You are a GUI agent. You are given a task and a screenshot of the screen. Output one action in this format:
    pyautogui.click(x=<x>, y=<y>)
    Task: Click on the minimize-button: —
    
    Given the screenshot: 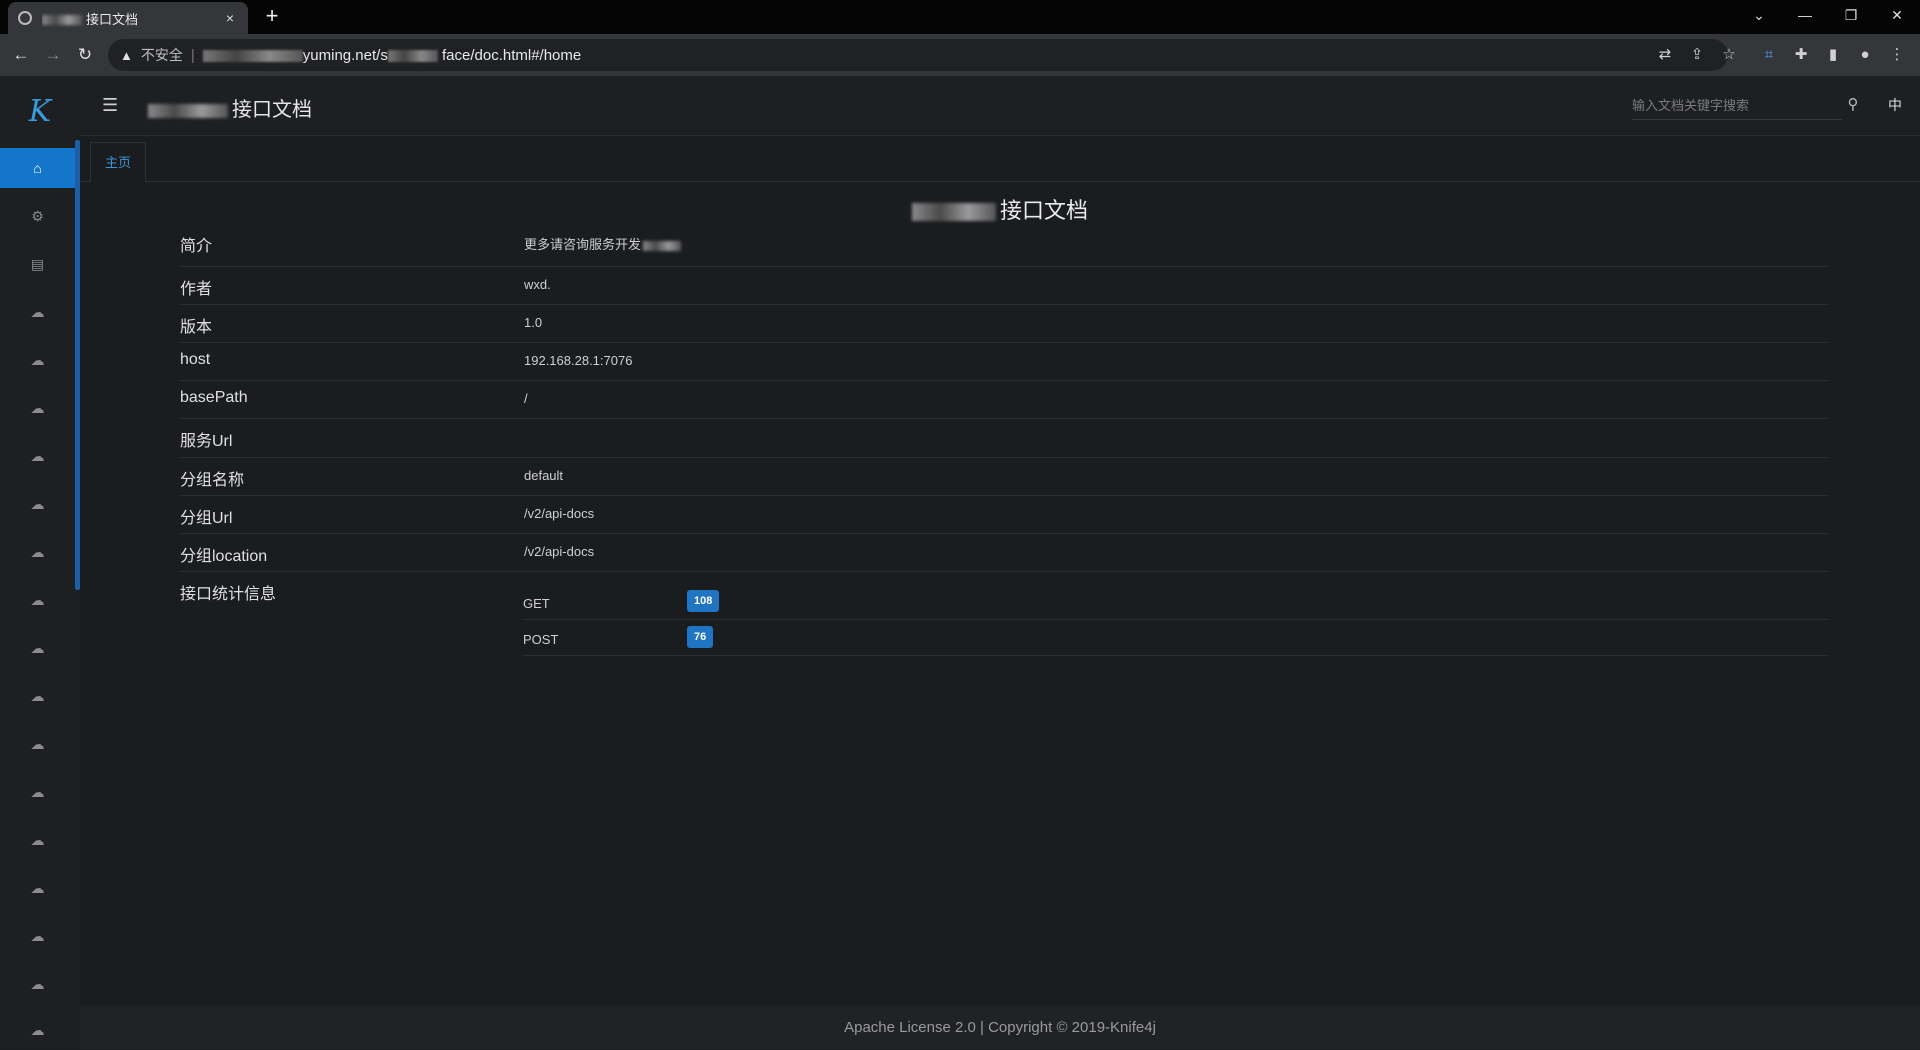 What is the action you would take?
    pyautogui.click(x=1805, y=15)
    